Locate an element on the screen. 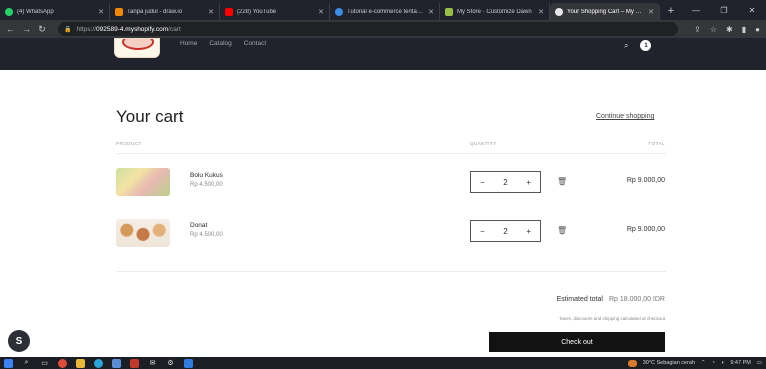  task-view-icon: ▭ is located at coordinates (44, 363).